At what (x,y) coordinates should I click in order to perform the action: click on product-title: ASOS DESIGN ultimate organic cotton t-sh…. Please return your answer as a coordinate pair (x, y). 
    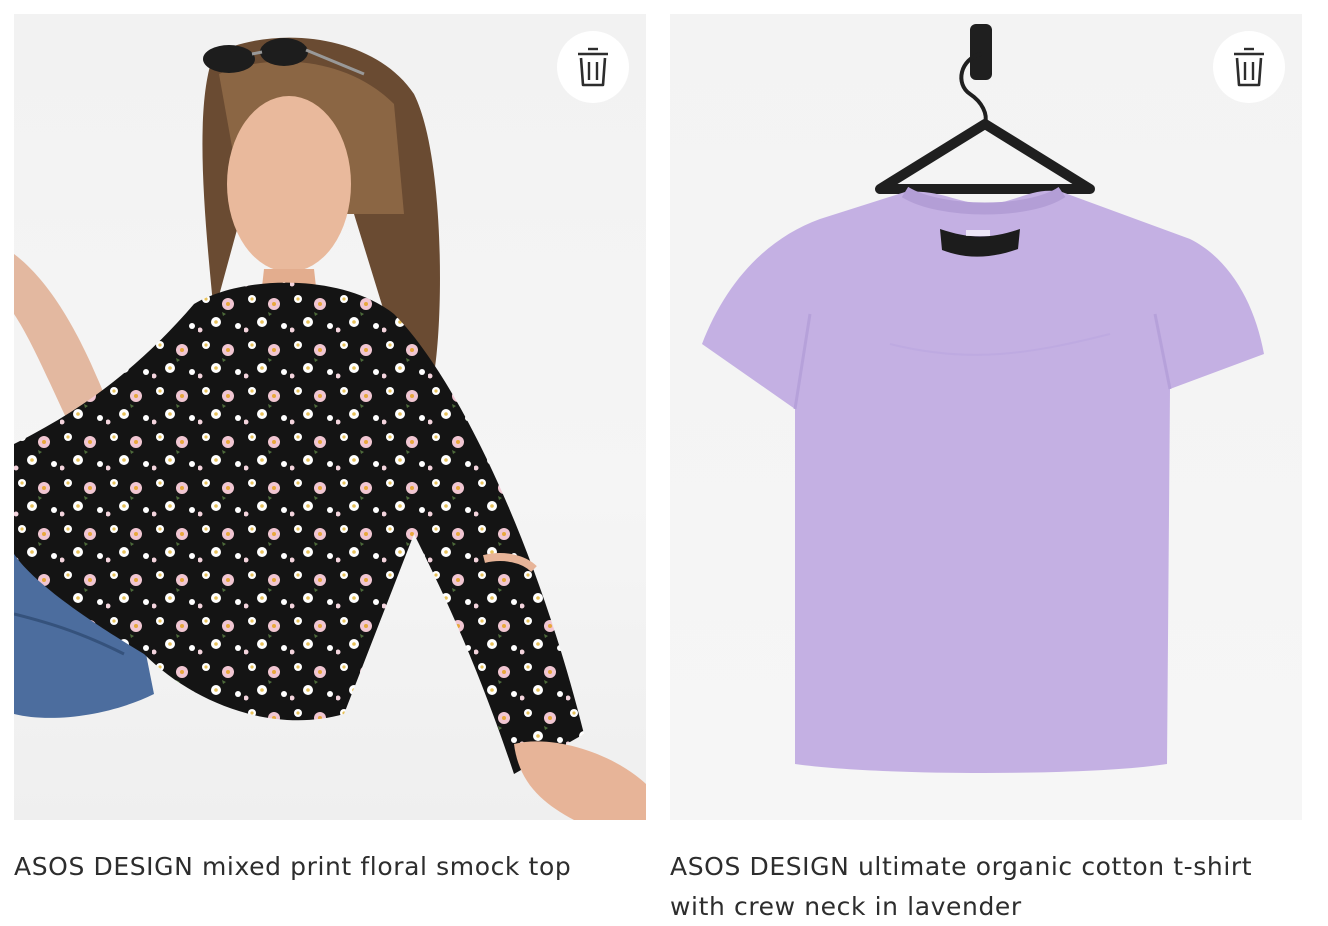
    Looking at the image, I should click on (986, 886).